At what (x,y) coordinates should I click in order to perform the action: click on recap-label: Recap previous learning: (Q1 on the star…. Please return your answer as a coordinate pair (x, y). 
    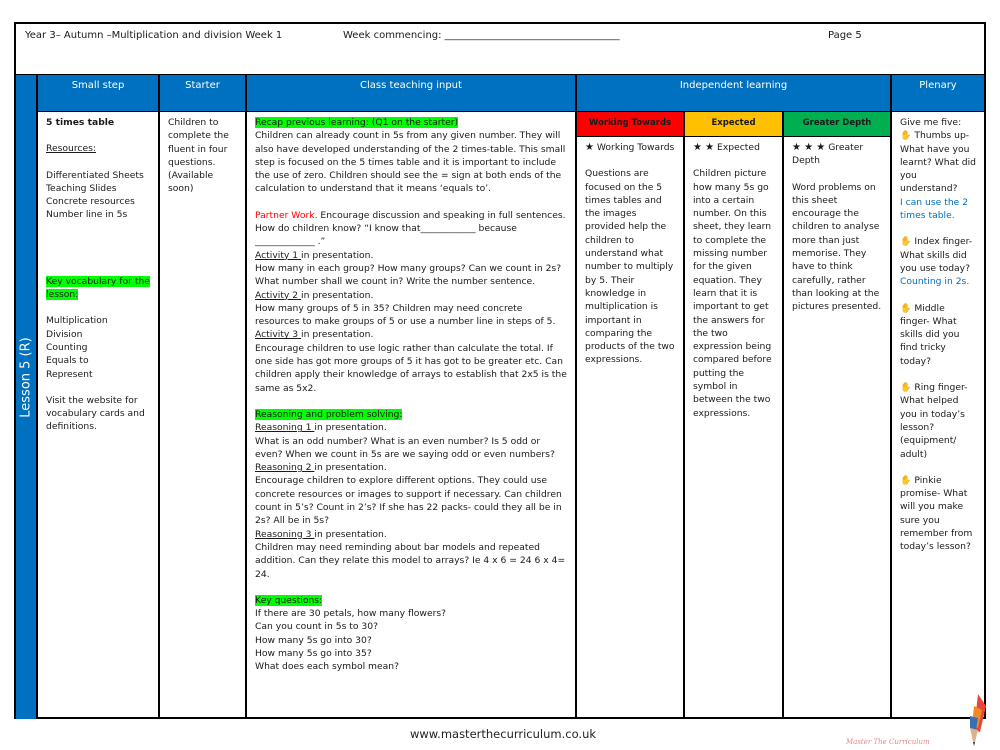
    Looking at the image, I should click on (357, 122).